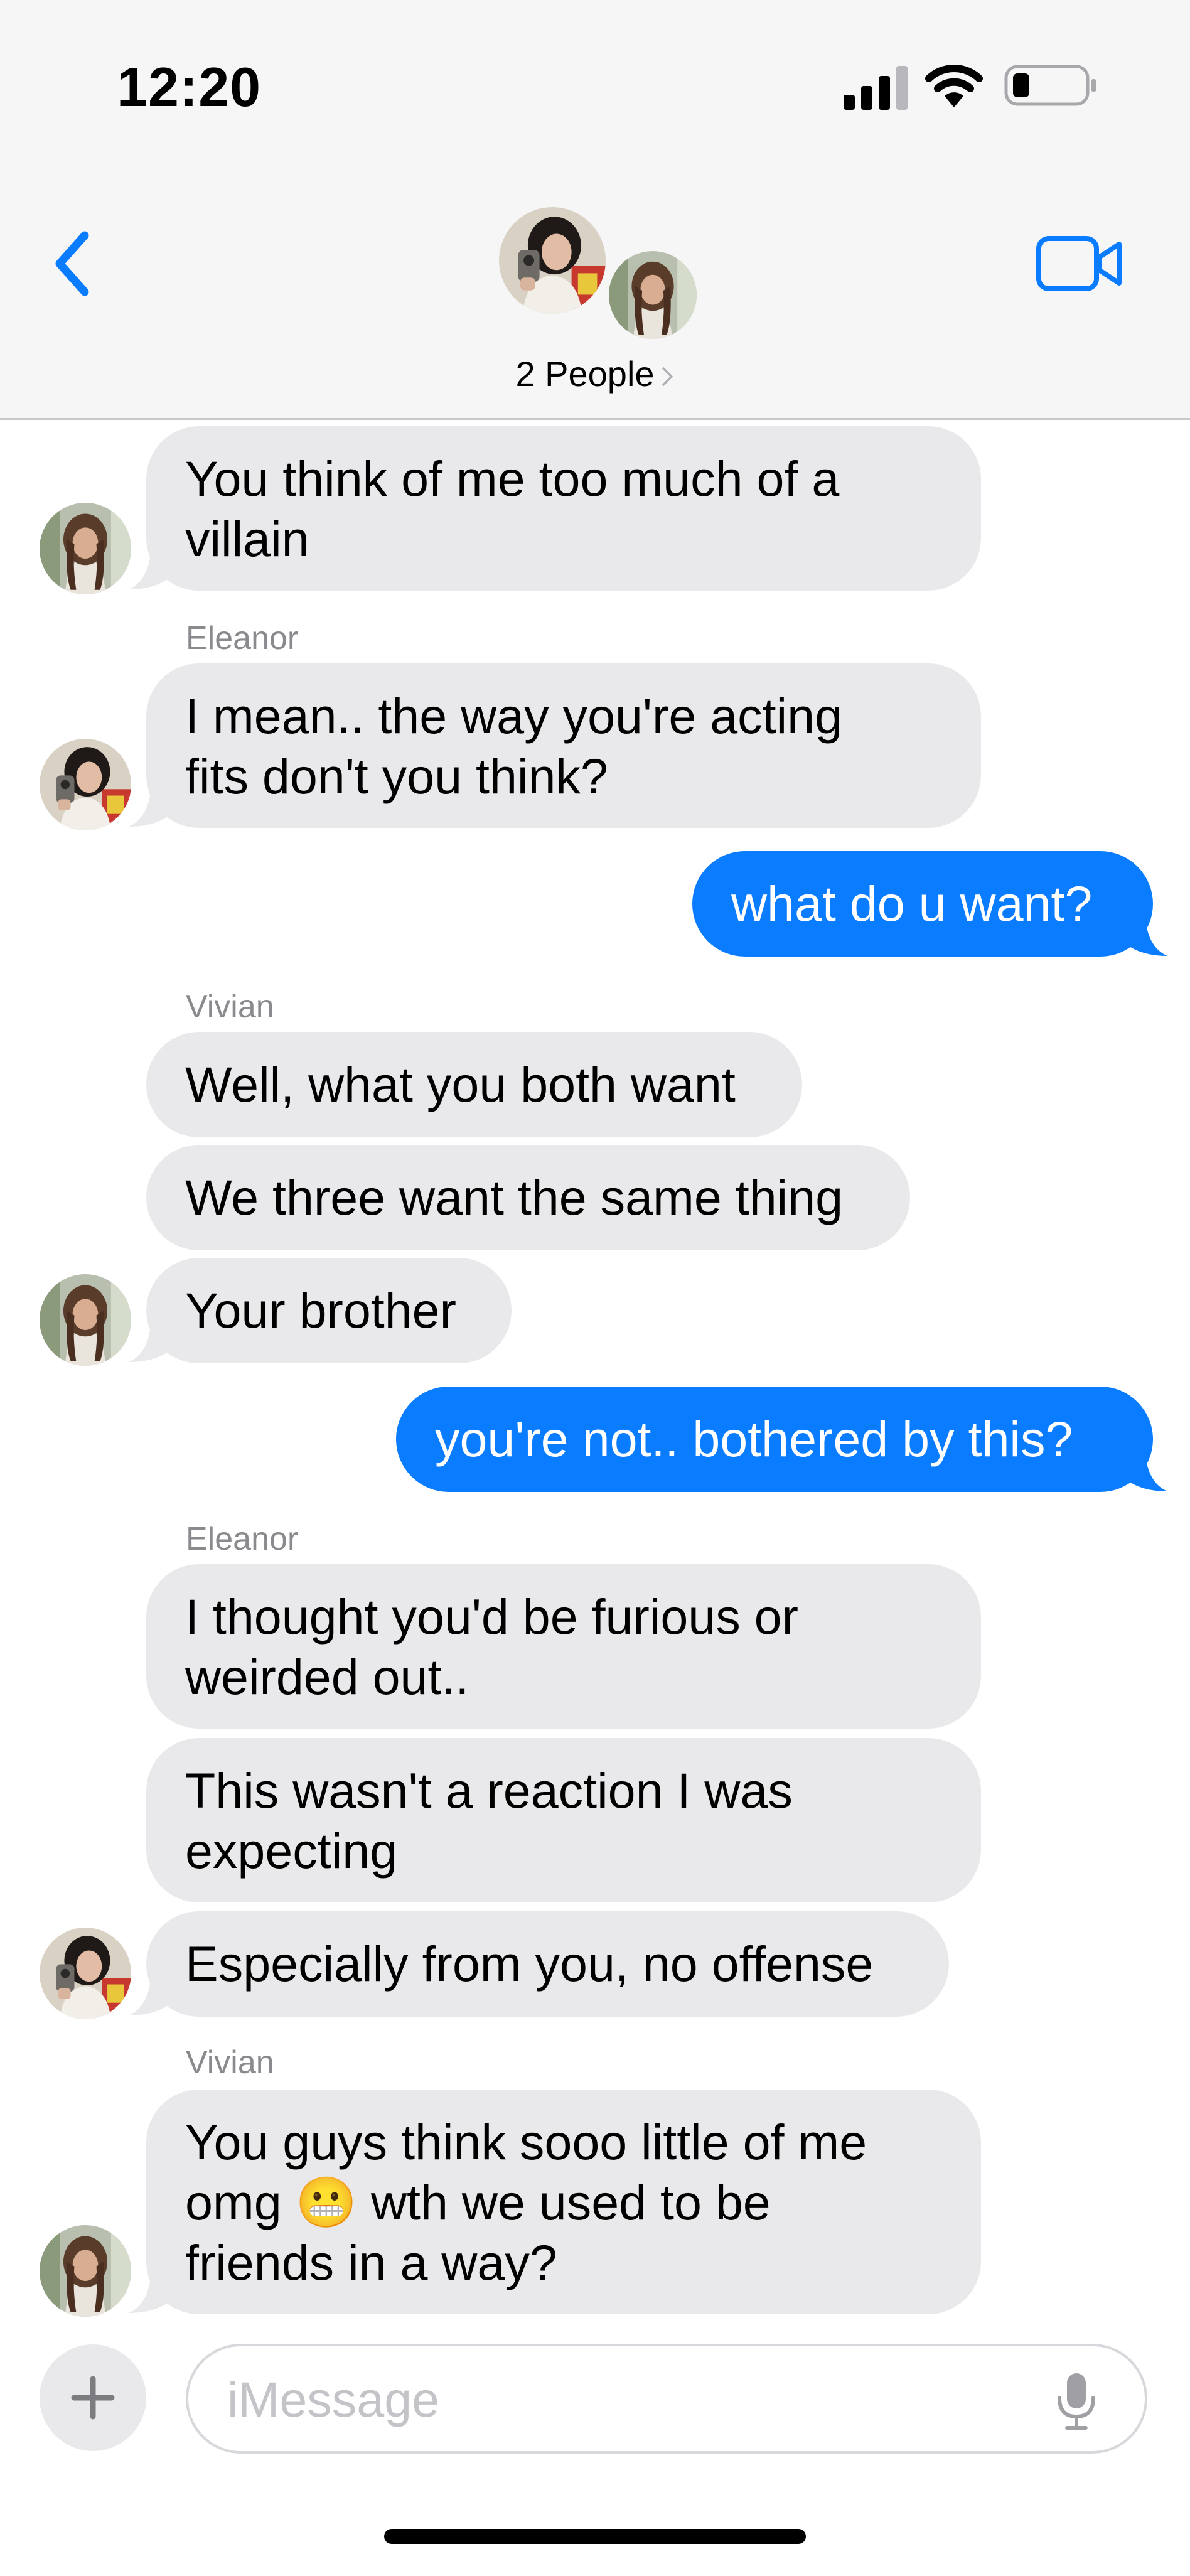 The image size is (1190, 2576). Describe the element at coordinates (667, 376) in the screenshot. I see `chevron-right-icon` at that location.